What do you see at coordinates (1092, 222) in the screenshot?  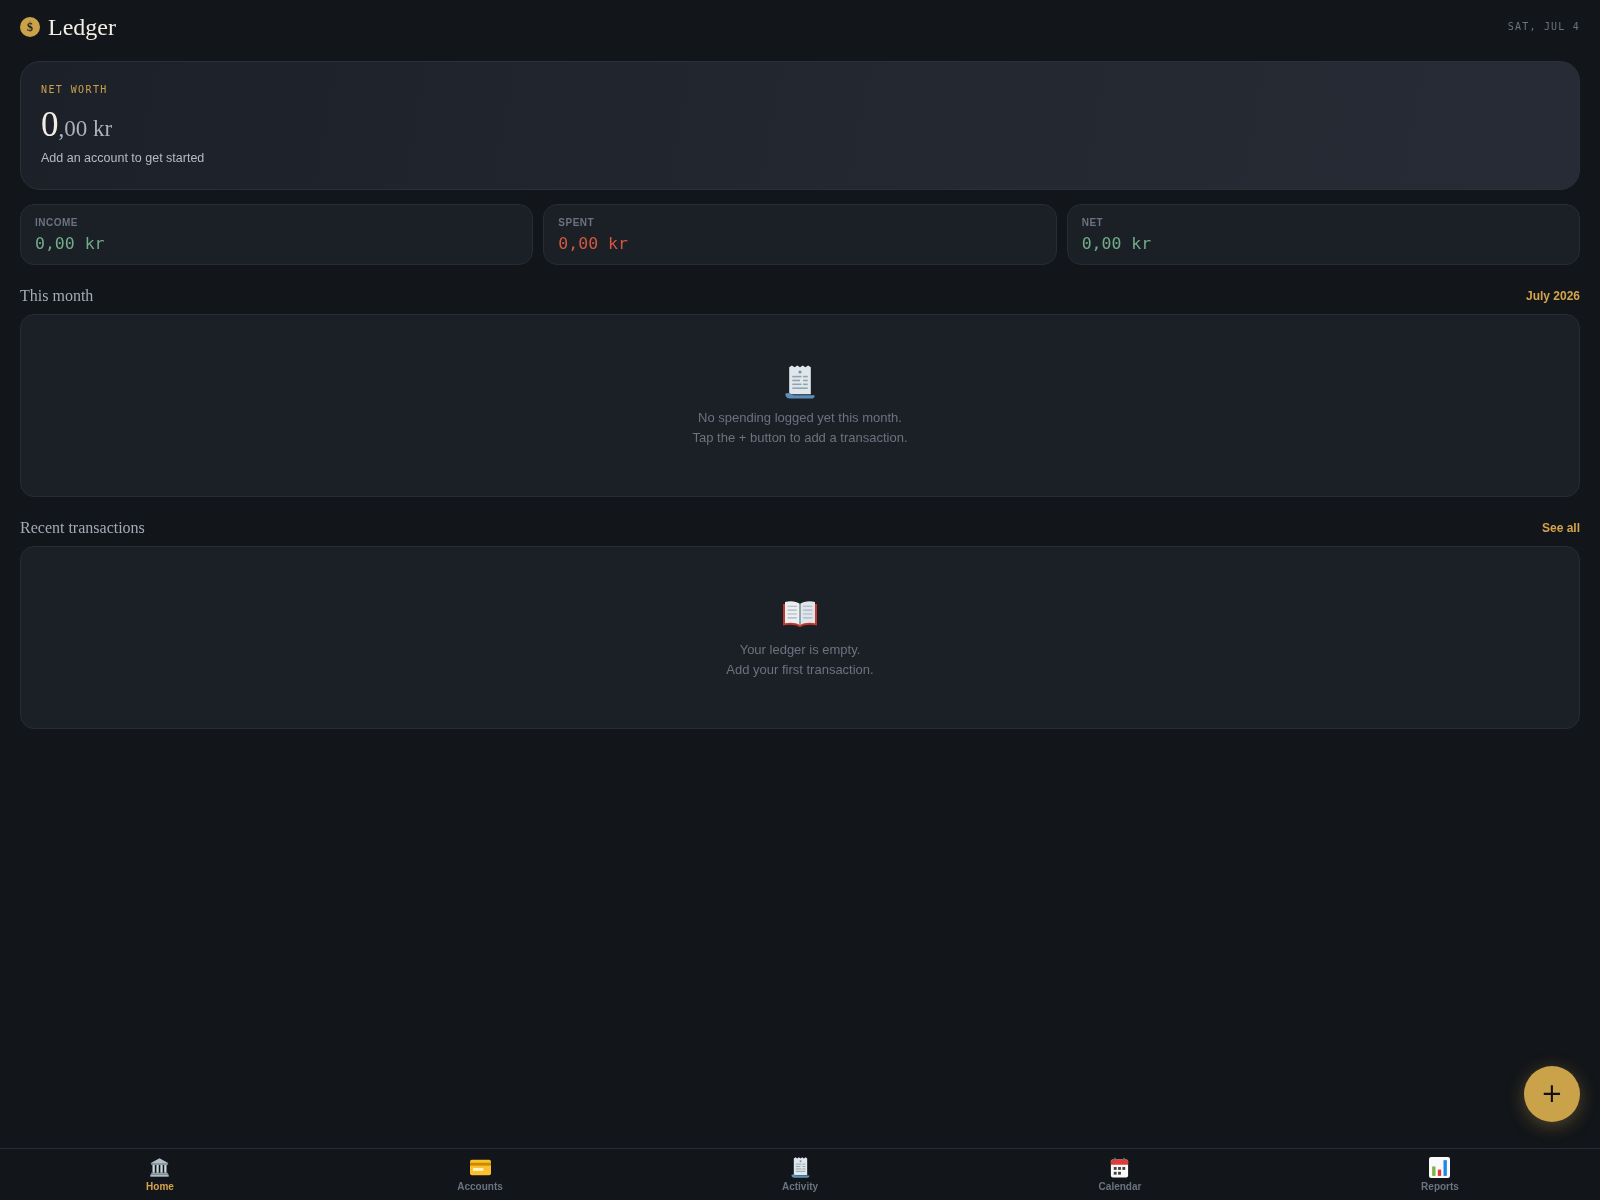 I see `stat-label: NET` at bounding box center [1092, 222].